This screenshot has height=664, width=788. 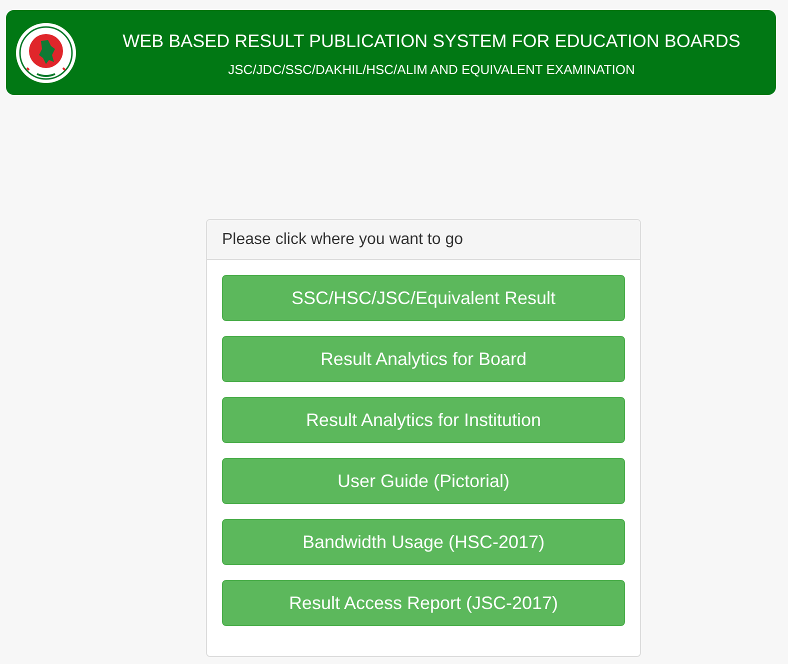 I want to click on navigation-button: Result Access Report (JSC-2017), so click(x=423, y=603).